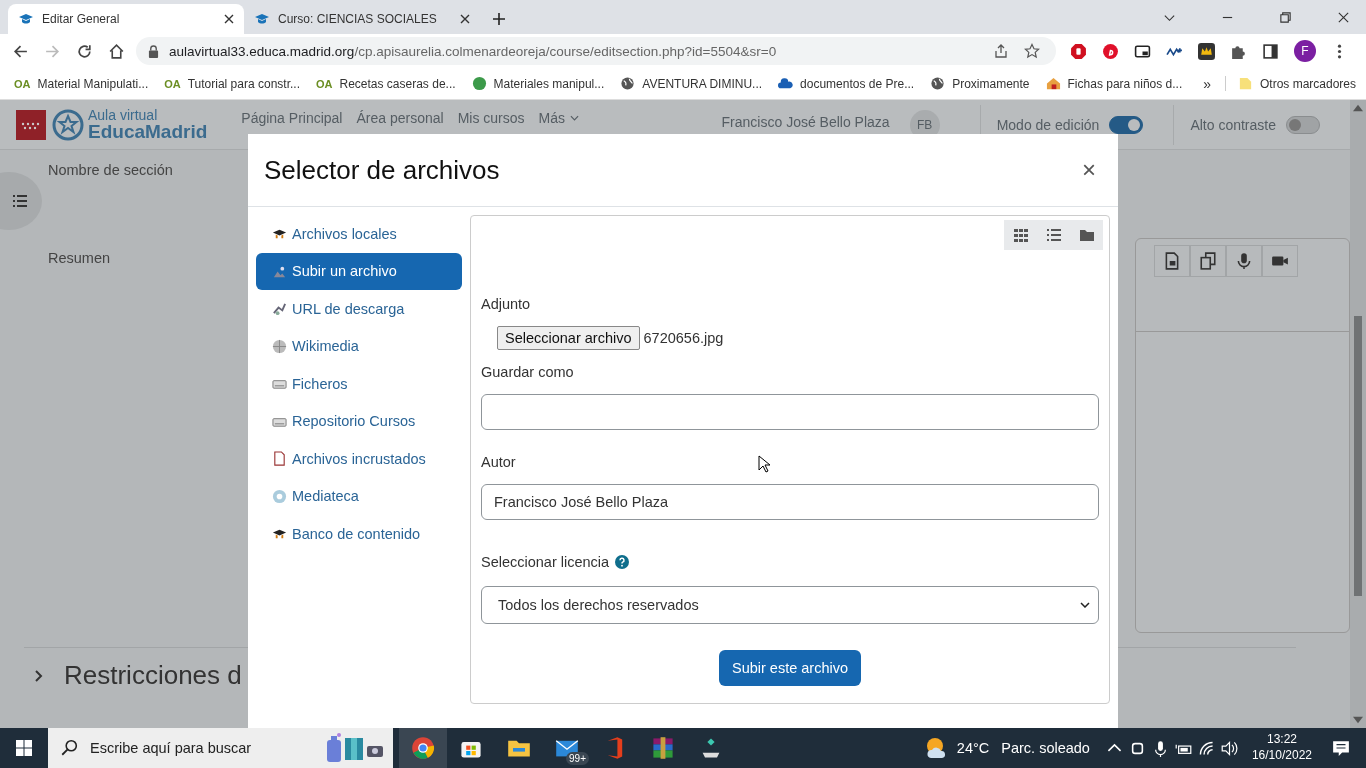 This screenshot has width=1366, height=768. I want to click on dialog-title: Selector de archivos, so click(382, 170).